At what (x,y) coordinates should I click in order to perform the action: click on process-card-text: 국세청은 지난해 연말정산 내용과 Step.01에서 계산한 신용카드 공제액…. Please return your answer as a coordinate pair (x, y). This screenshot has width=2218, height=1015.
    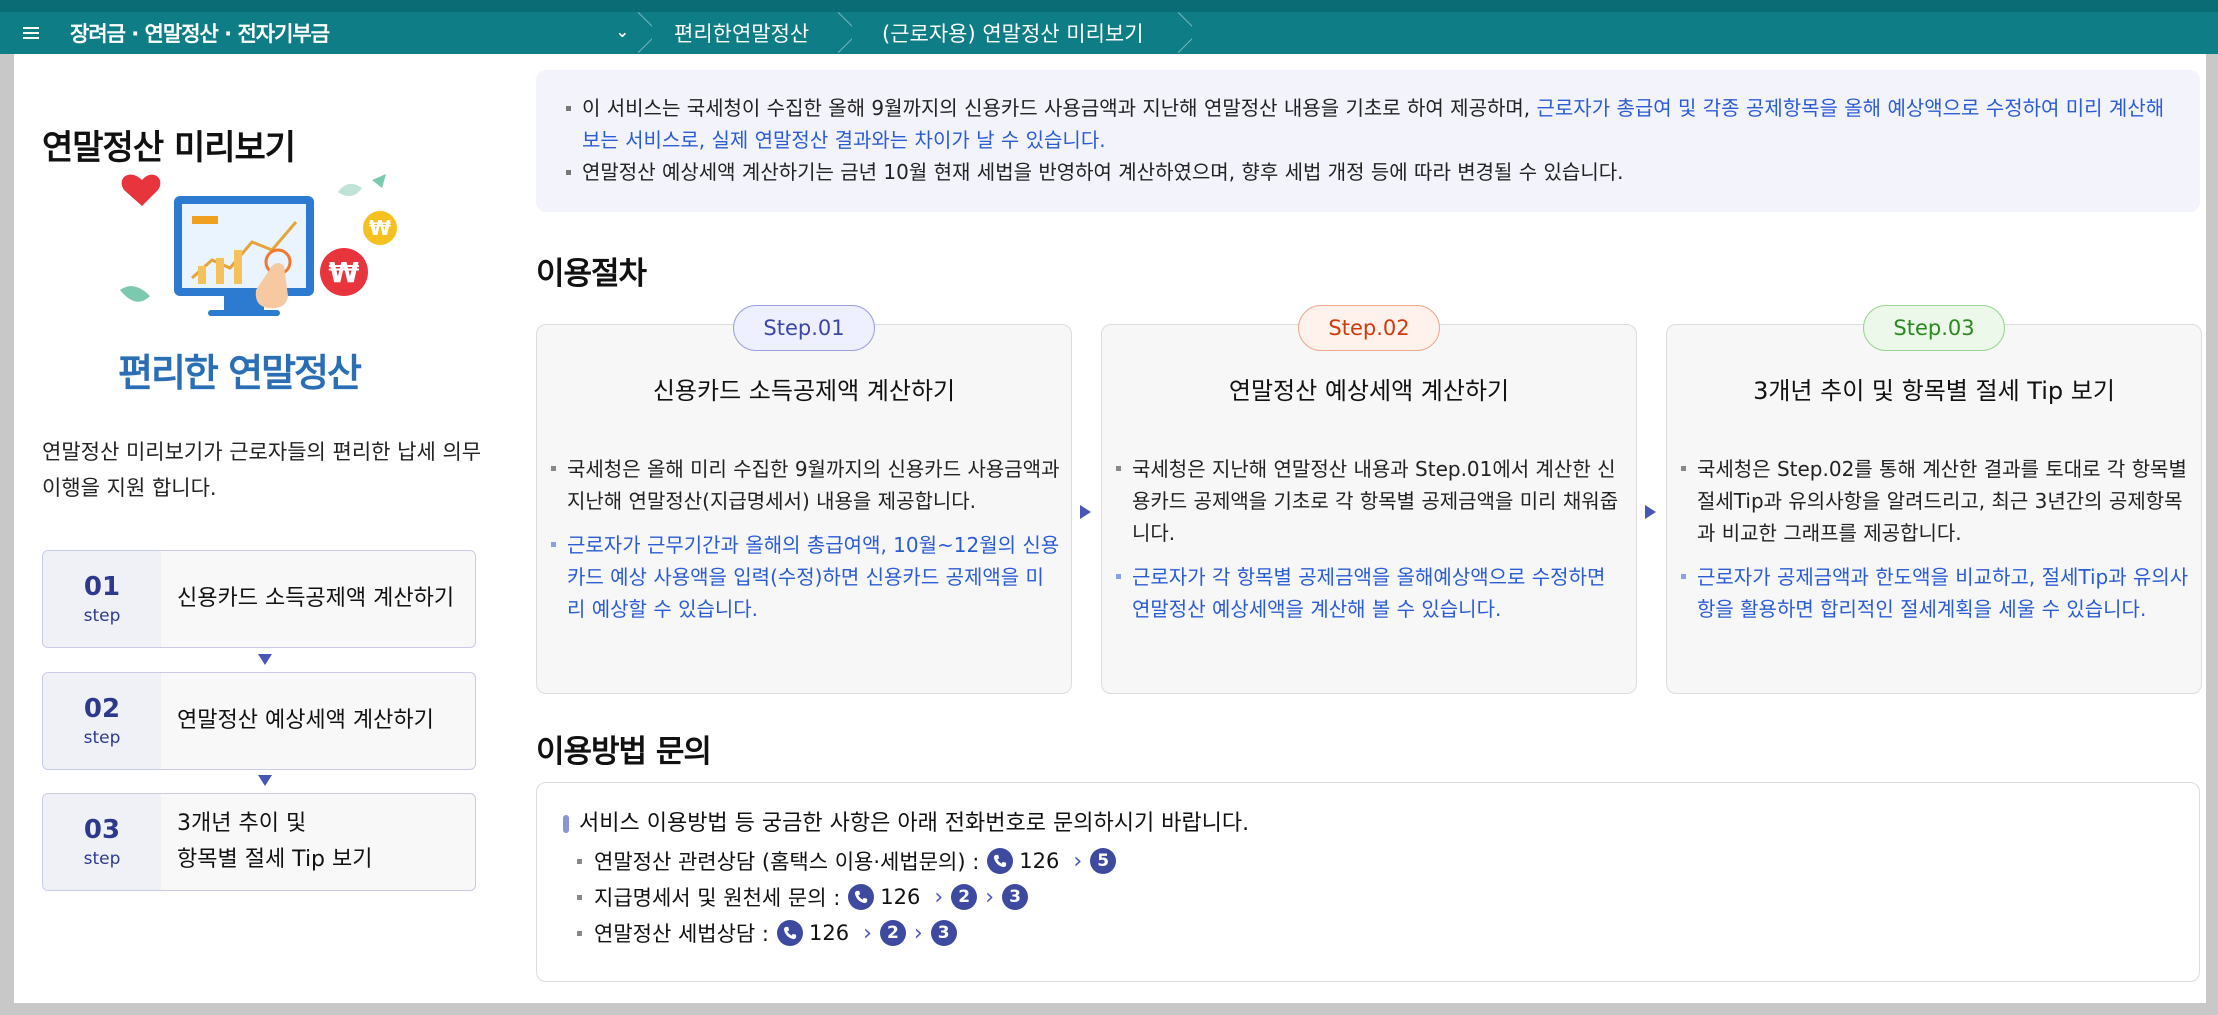
    Looking at the image, I should click on (1371, 501).